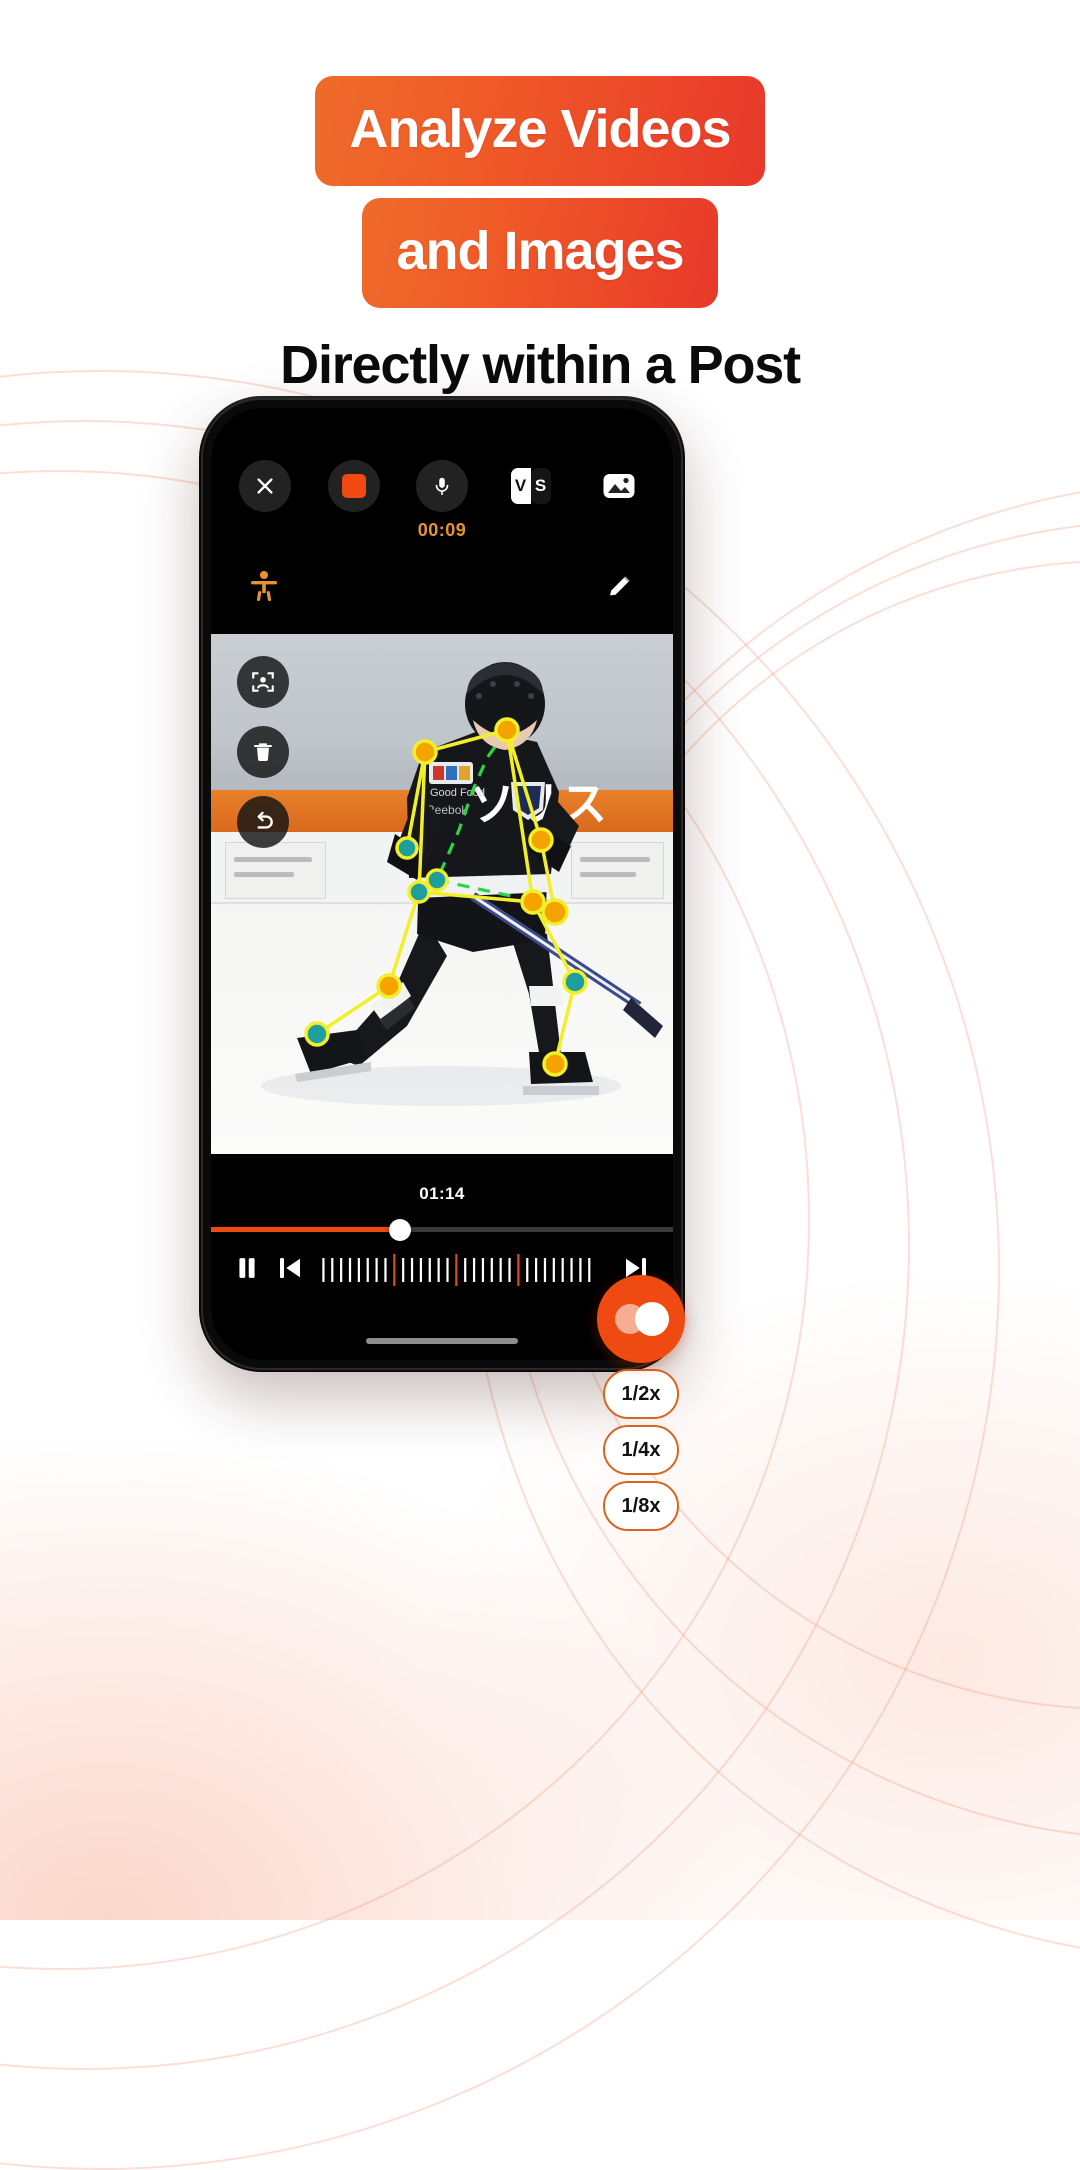 This screenshot has width=1080, height=2170. I want to click on pencil-button, so click(620, 588).